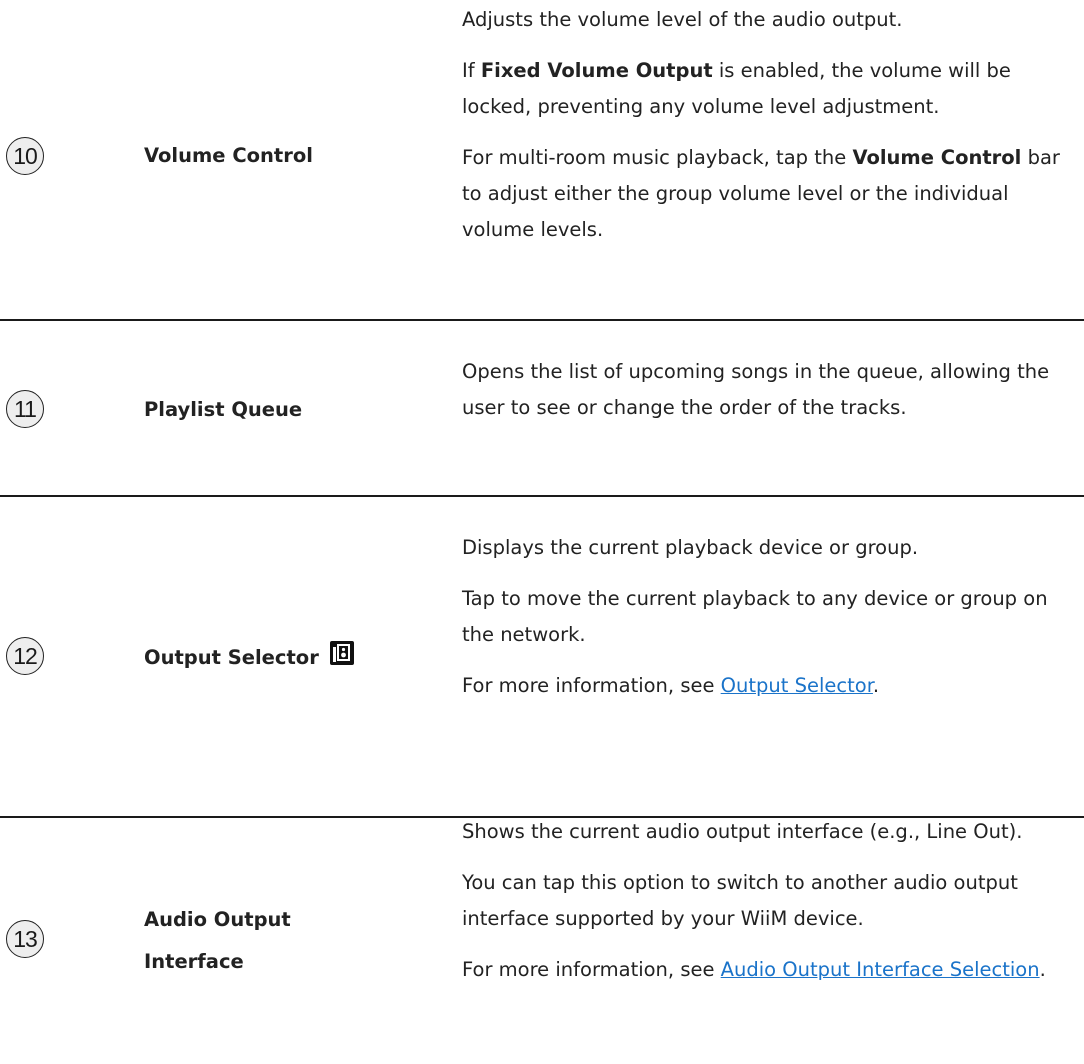 Image resolution: width=1084 pixels, height=1064 pixels. Describe the element at coordinates (341, 653) in the screenshot. I see `output-selector-icon` at that location.